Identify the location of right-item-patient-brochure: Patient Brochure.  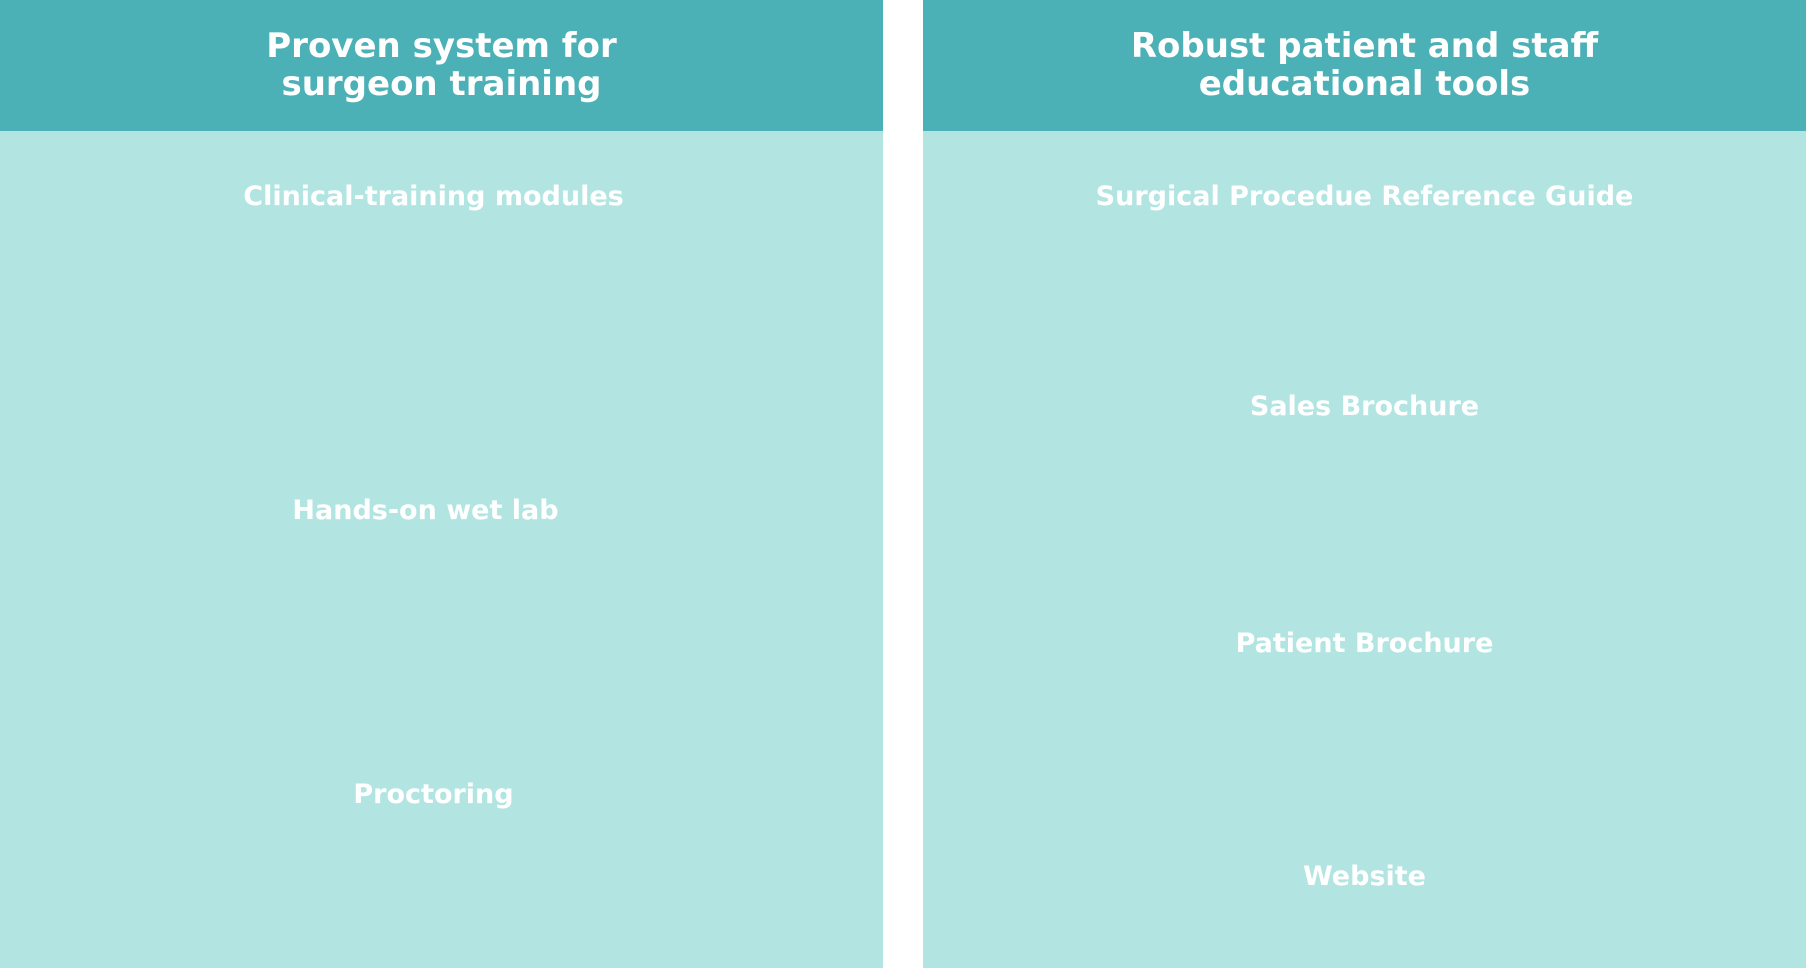
(1364, 643).